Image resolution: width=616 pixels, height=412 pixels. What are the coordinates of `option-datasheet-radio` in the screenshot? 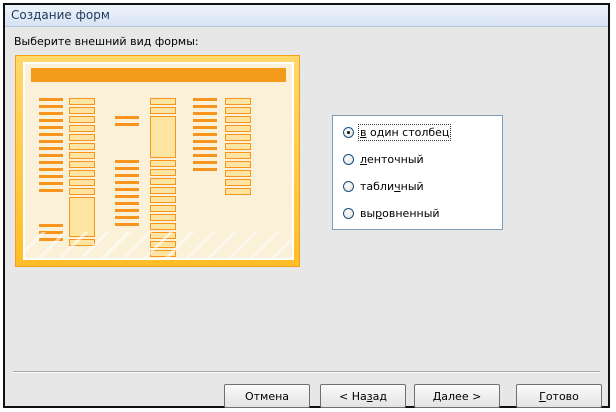 It's located at (348, 186).